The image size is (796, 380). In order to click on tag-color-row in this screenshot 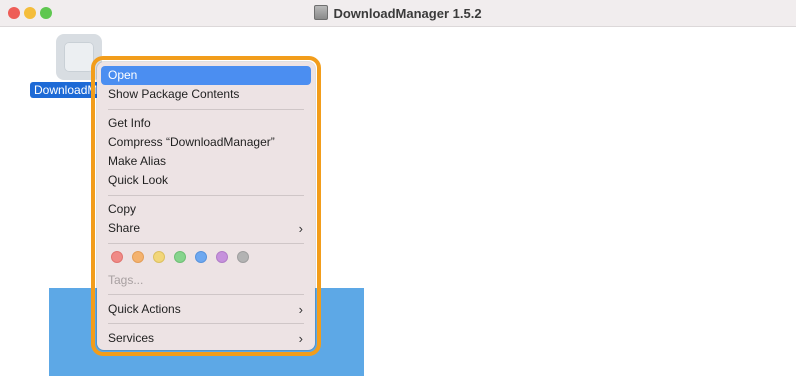, I will do `click(191, 258)`.